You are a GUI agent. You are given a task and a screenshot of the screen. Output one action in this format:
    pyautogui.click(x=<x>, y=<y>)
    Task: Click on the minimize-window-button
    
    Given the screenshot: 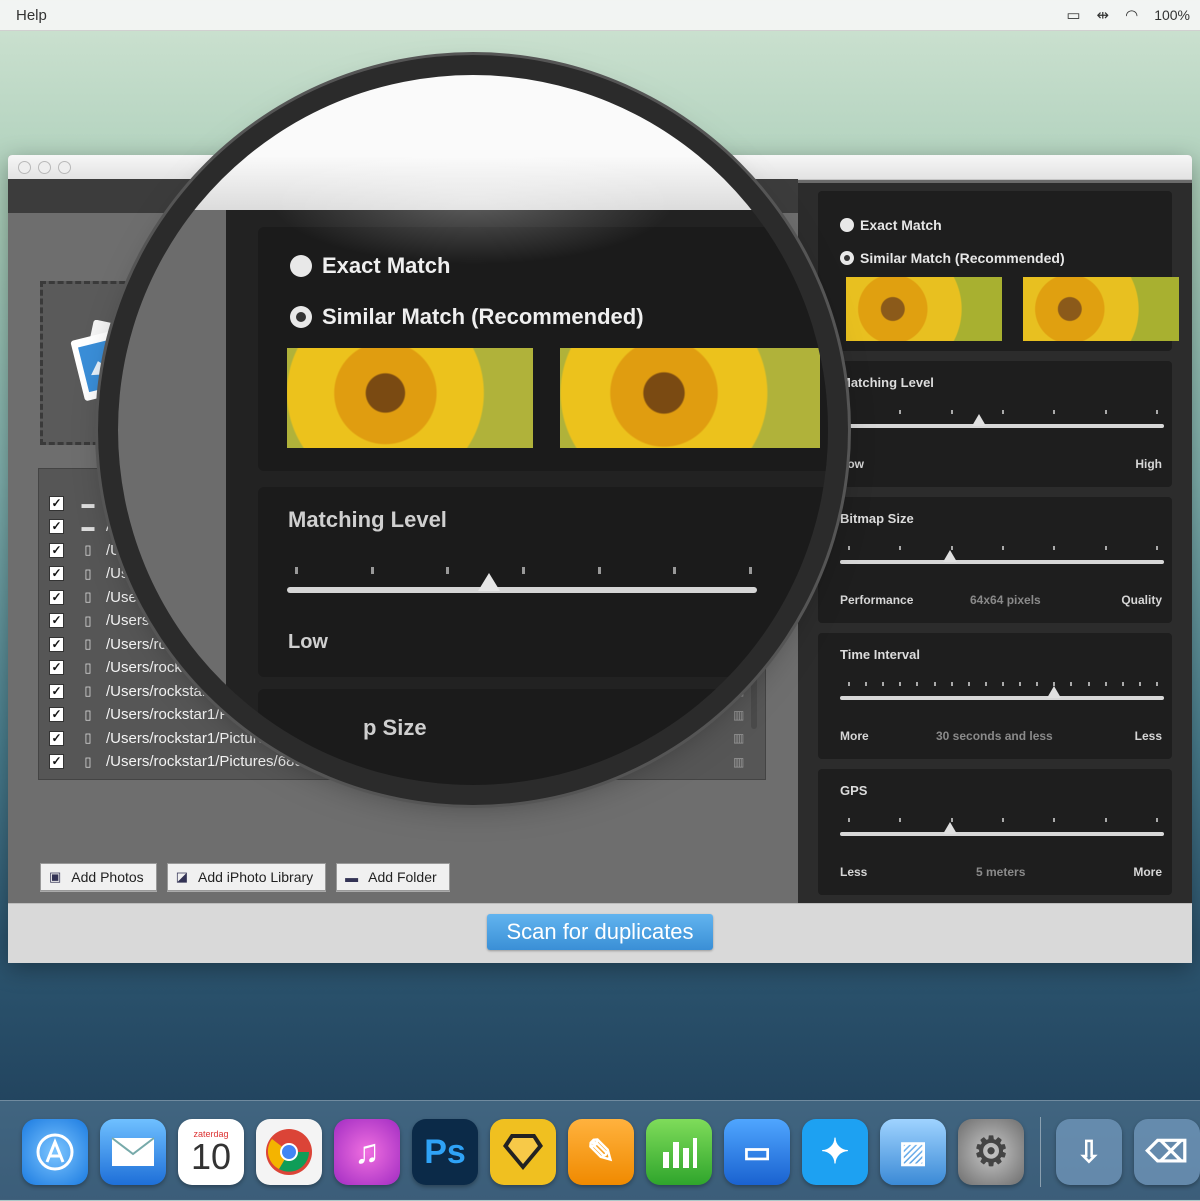 What is the action you would take?
    pyautogui.click(x=44, y=167)
    